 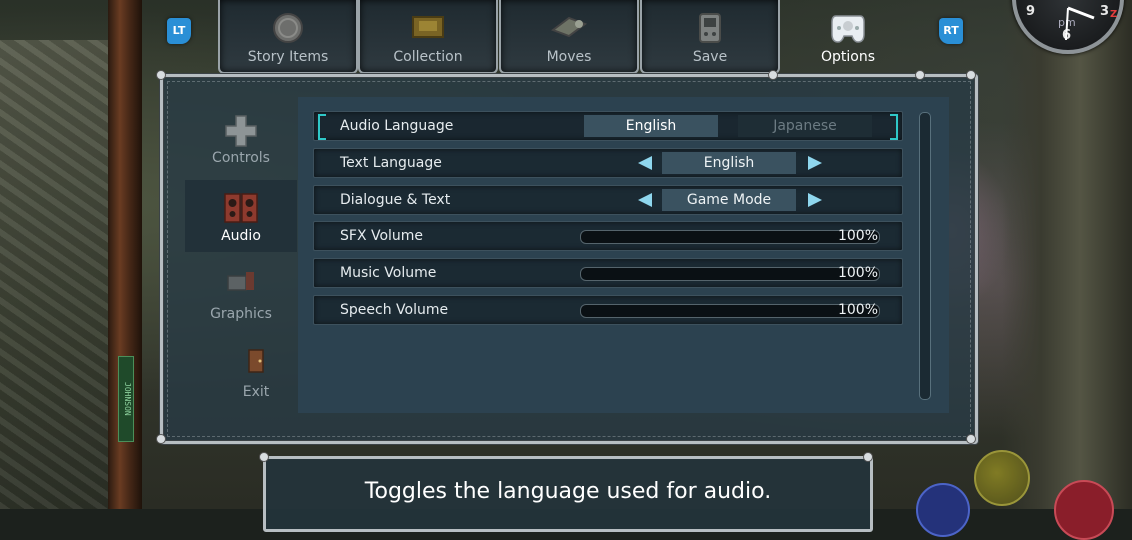 What do you see at coordinates (241, 210) in the screenshot?
I see `speaker-icon` at bounding box center [241, 210].